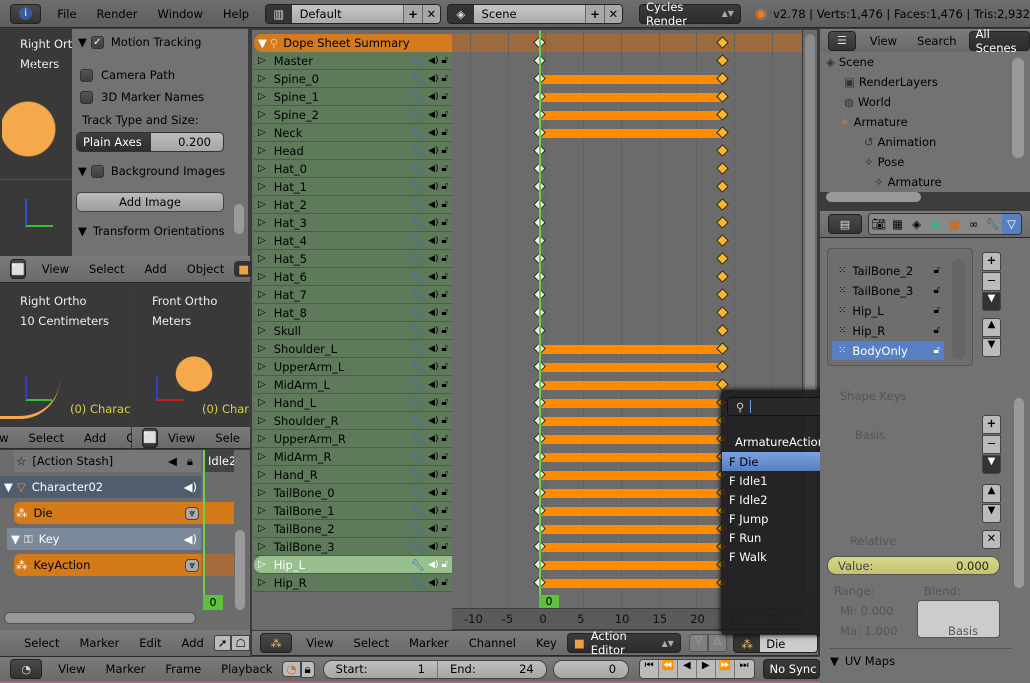 This screenshot has width=1030, height=683. Describe the element at coordinates (353, 43) in the screenshot. I see `dopesheet-summary-row: ▼ ⚲ Dope Sheet Summary` at that location.